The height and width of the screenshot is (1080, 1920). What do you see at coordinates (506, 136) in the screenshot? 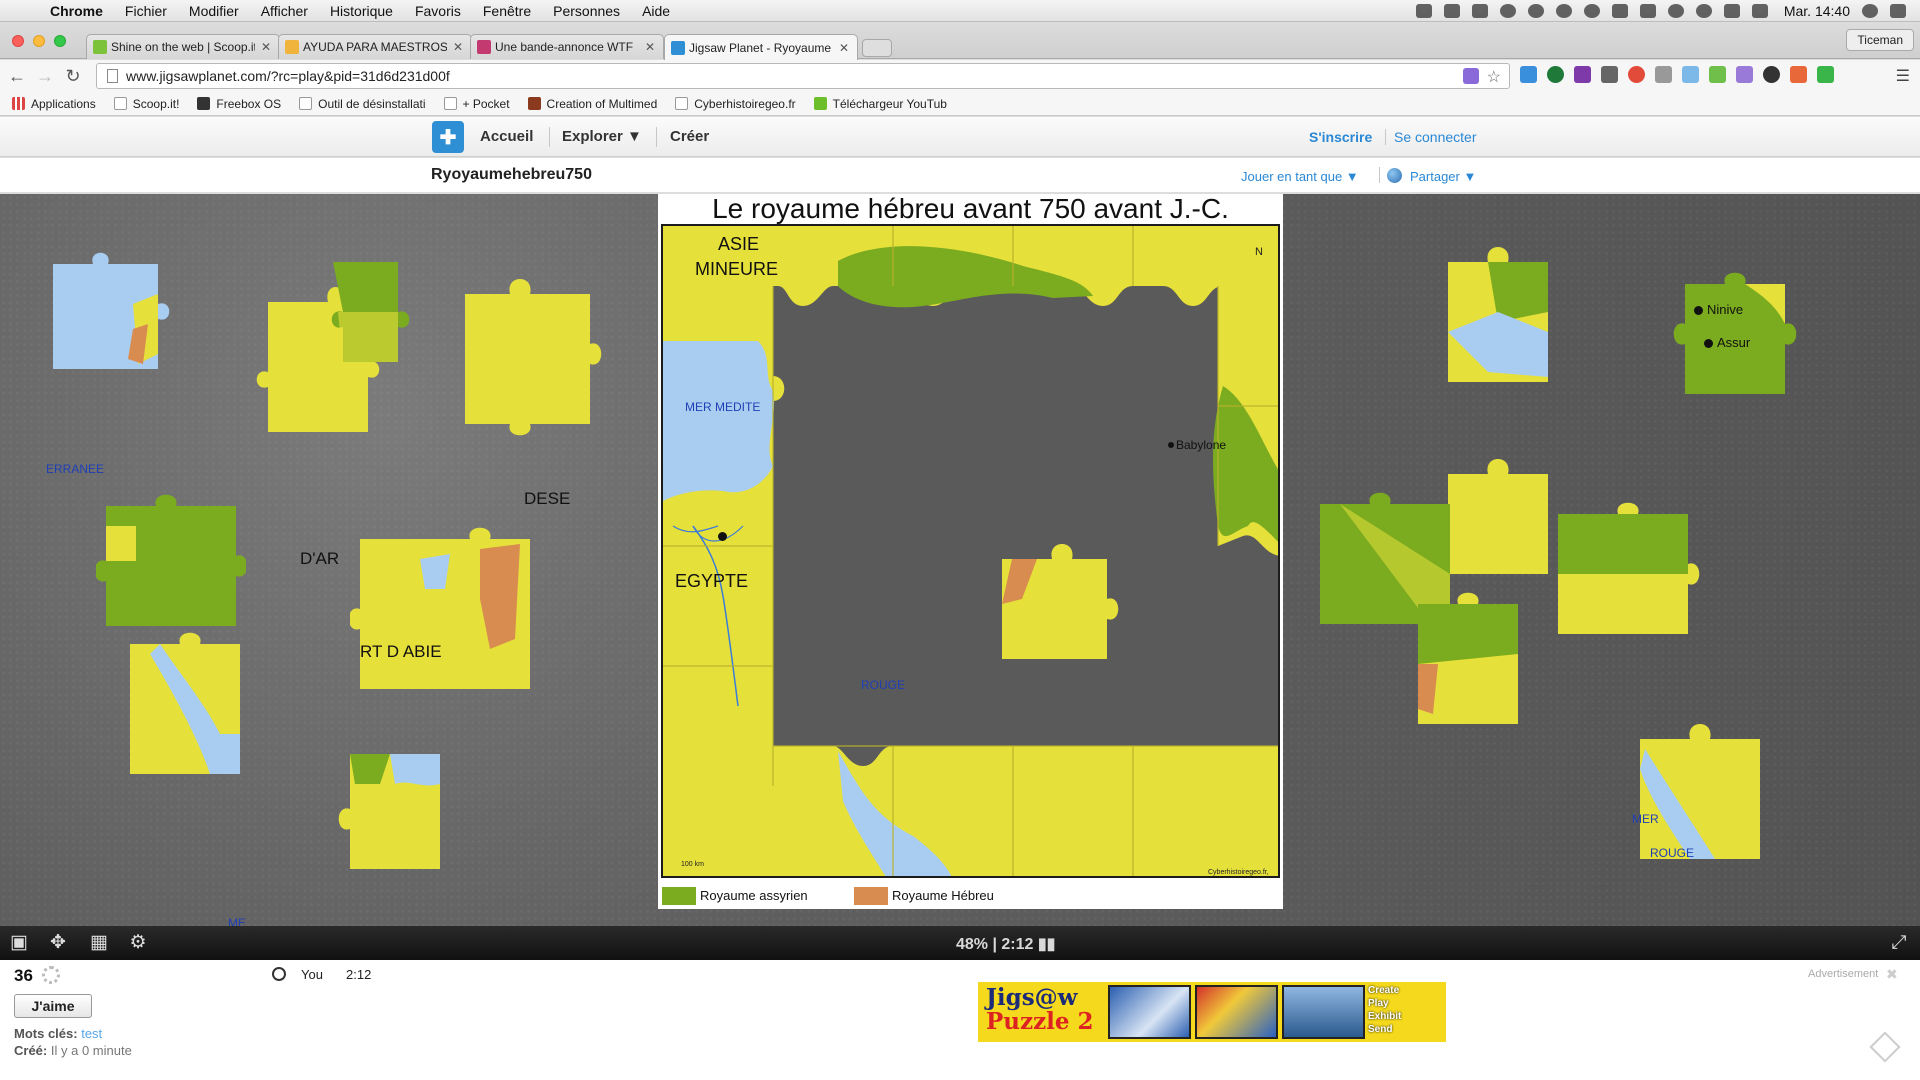
I see `nav-accueil: Accueil` at bounding box center [506, 136].